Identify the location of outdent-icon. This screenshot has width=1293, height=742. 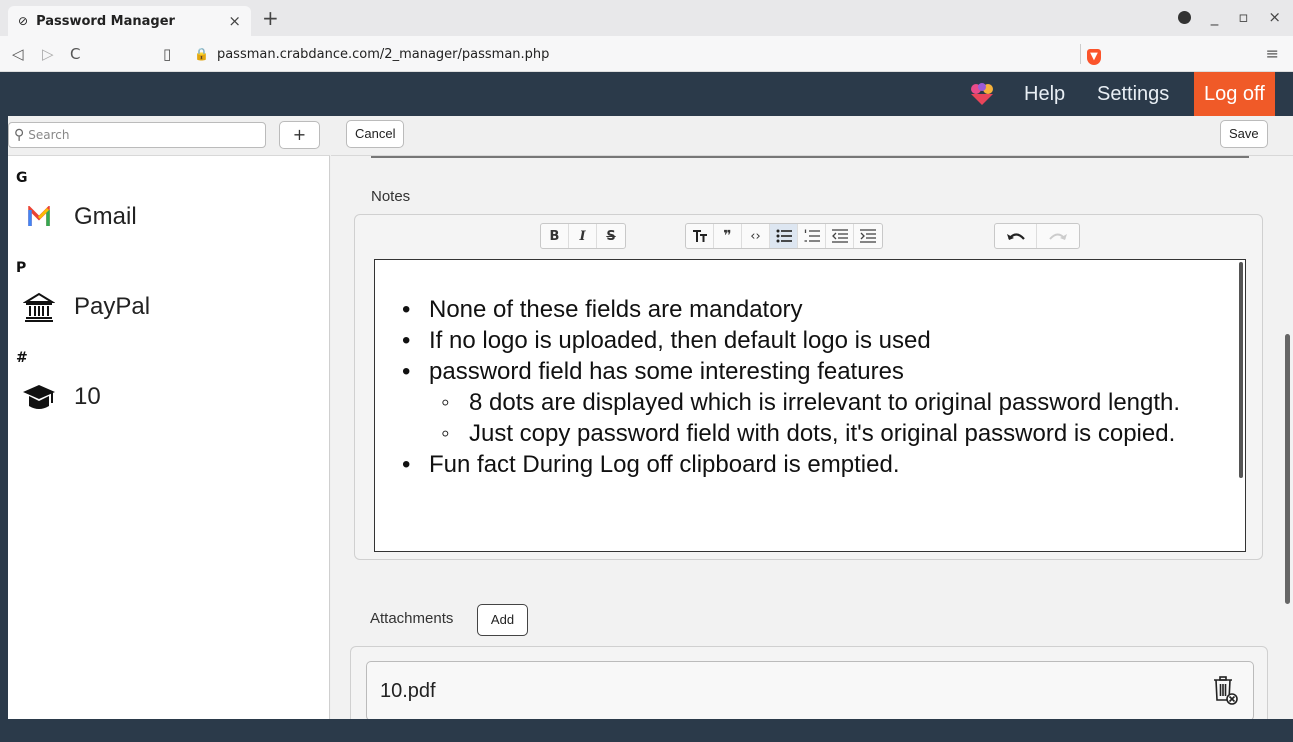
(840, 236).